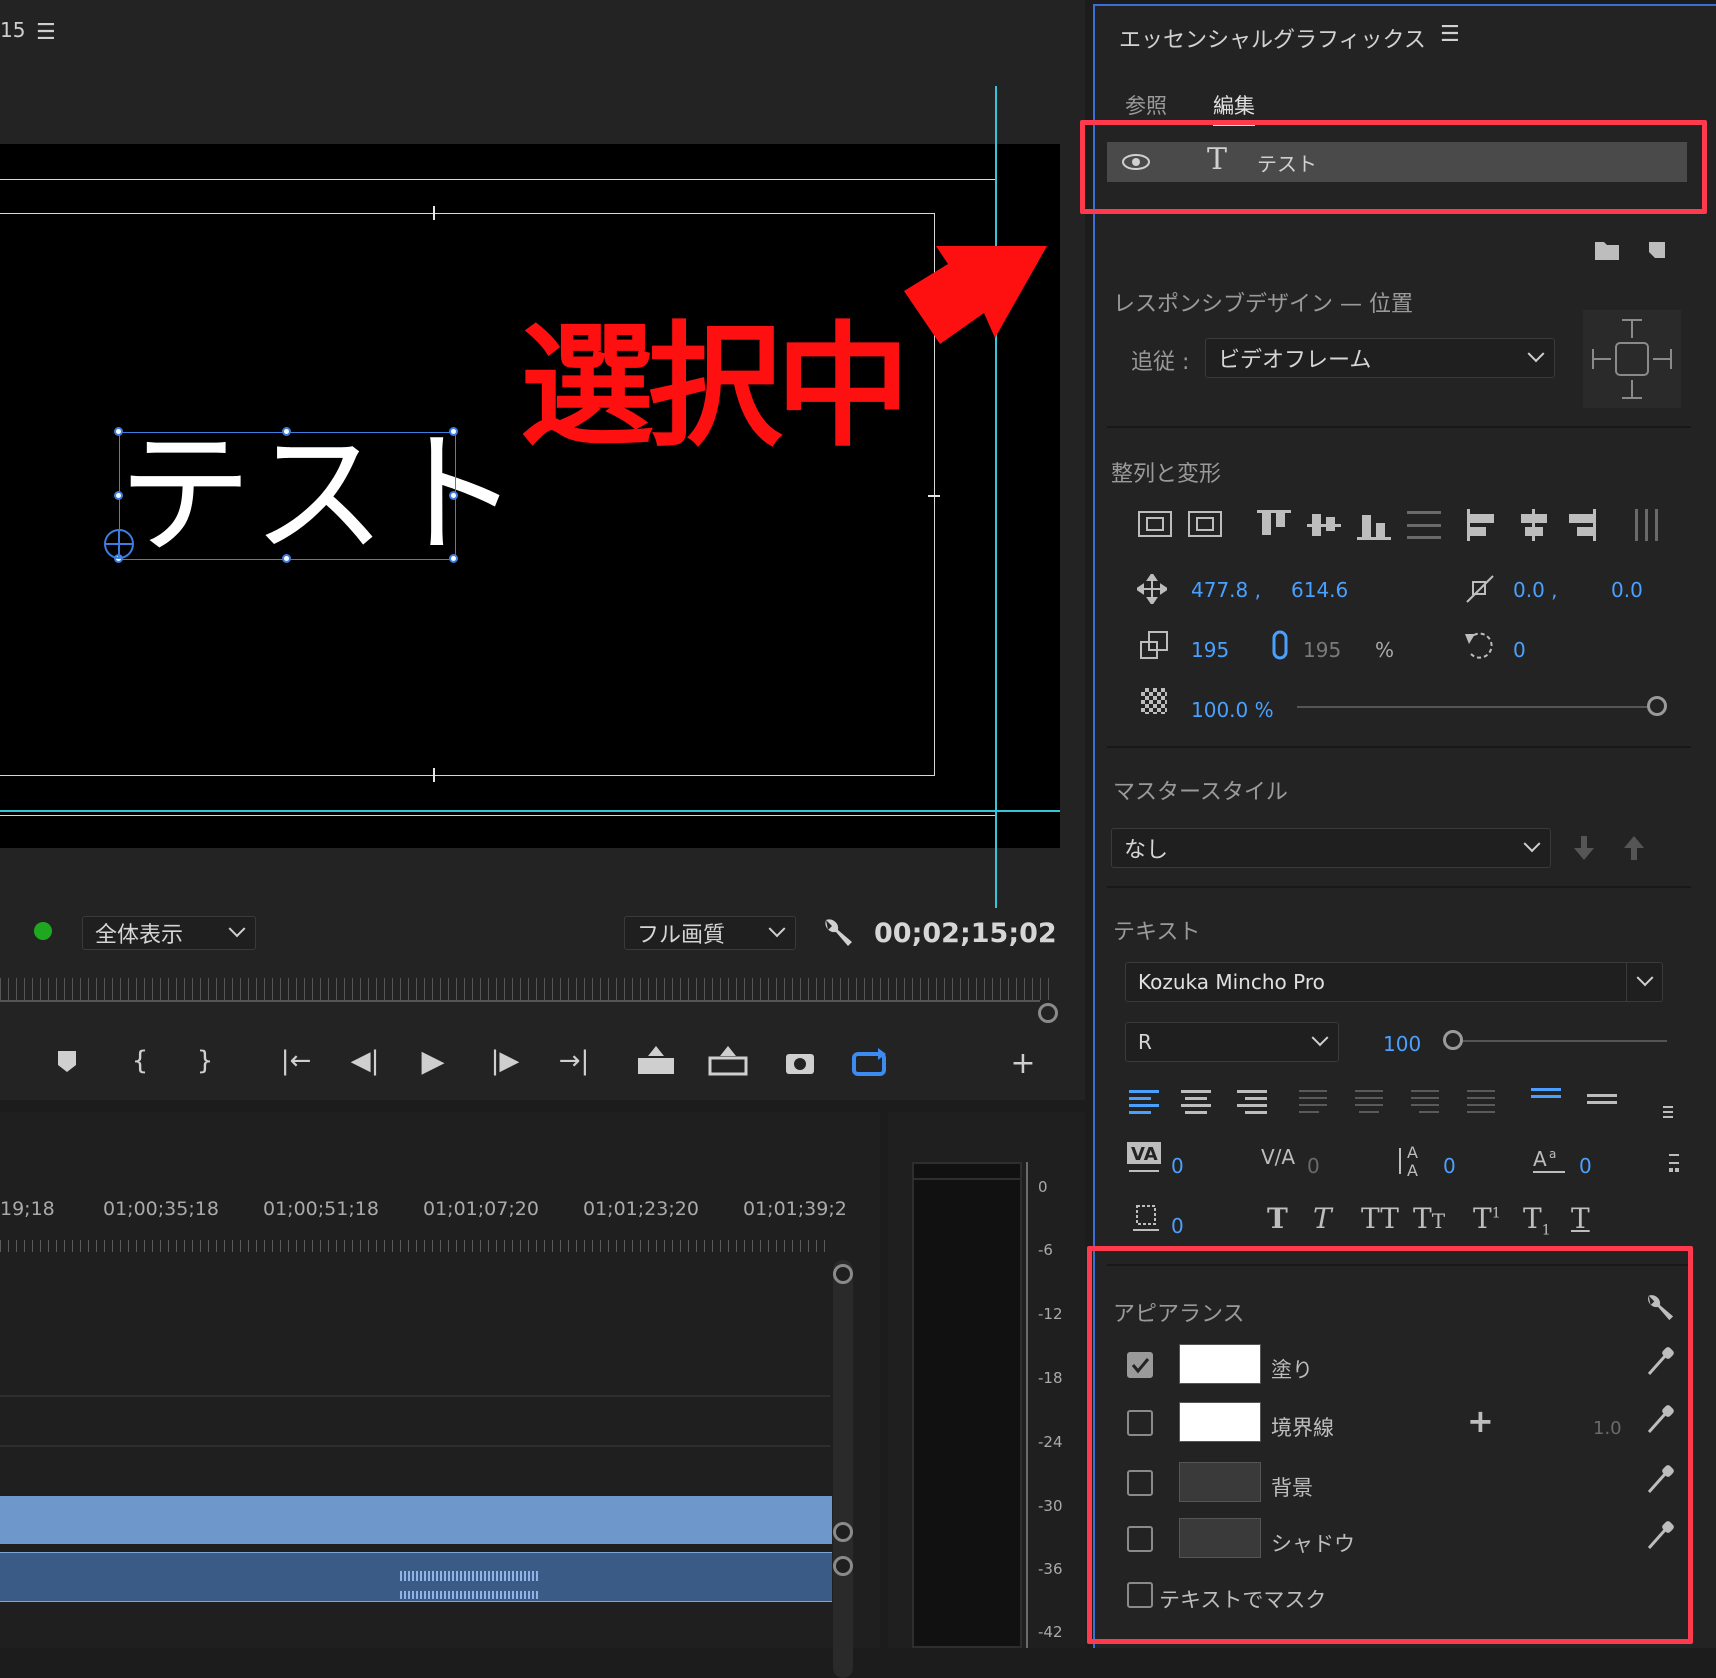  I want to click on timecode-label: 01;01;23;20, so click(641, 1209).